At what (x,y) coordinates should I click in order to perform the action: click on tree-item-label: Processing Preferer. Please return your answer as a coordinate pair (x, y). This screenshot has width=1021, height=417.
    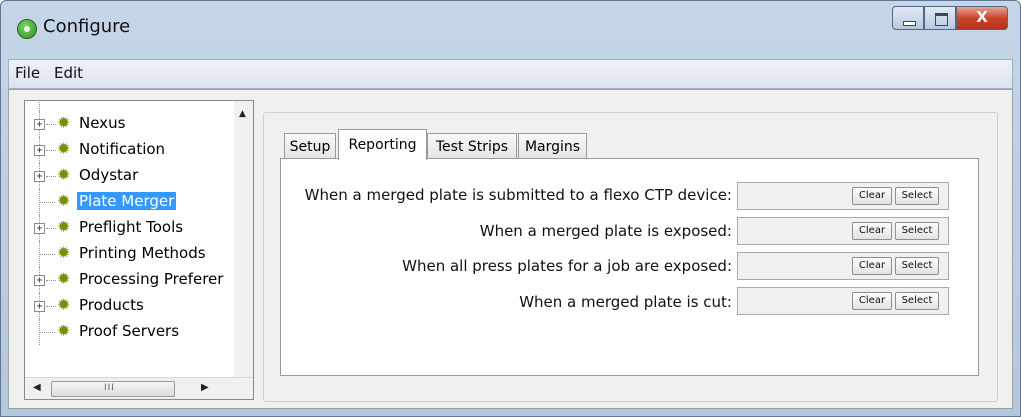
    Looking at the image, I should click on (151, 279).